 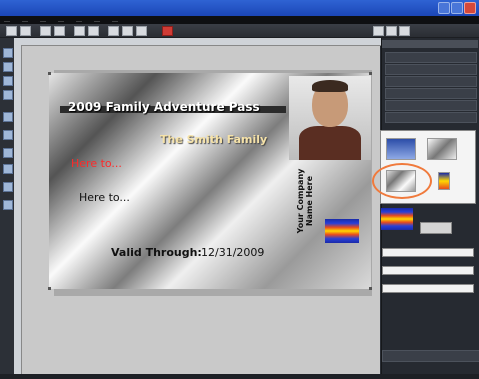 What do you see at coordinates (213, 139) in the screenshot?
I see `family-name: The Smith Family` at bounding box center [213, 139].